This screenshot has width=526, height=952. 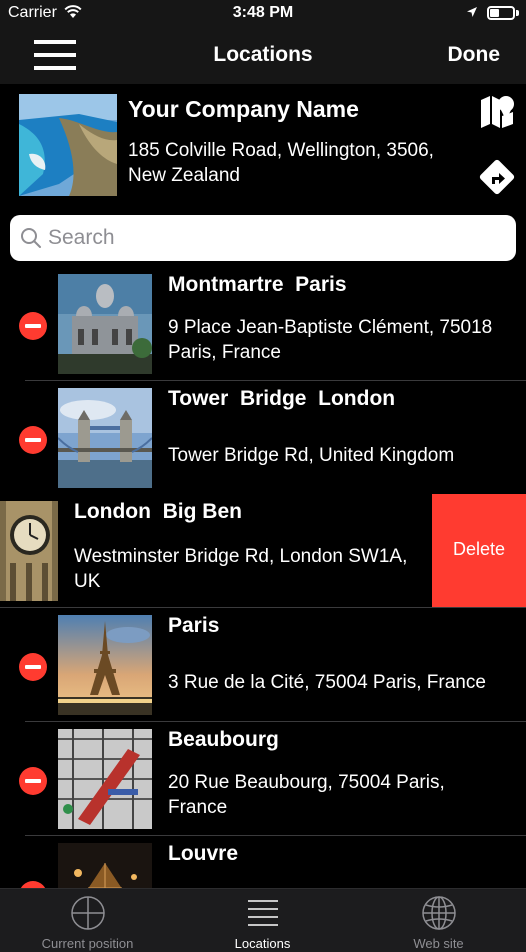 I want to click on list-icon, so click(x=262, y=913).